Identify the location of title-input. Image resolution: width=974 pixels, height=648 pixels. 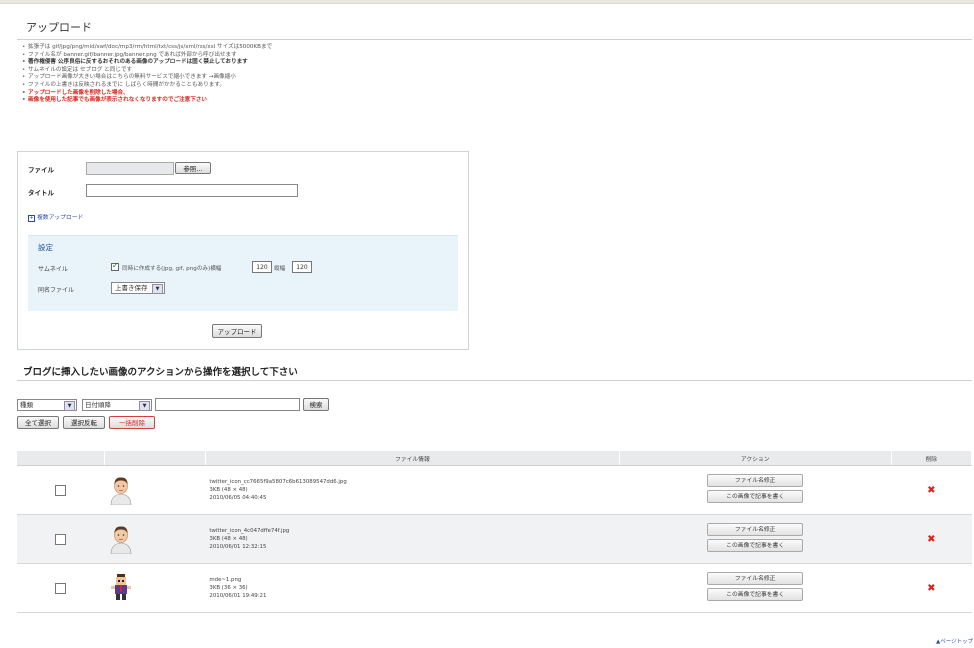
(192, 190).